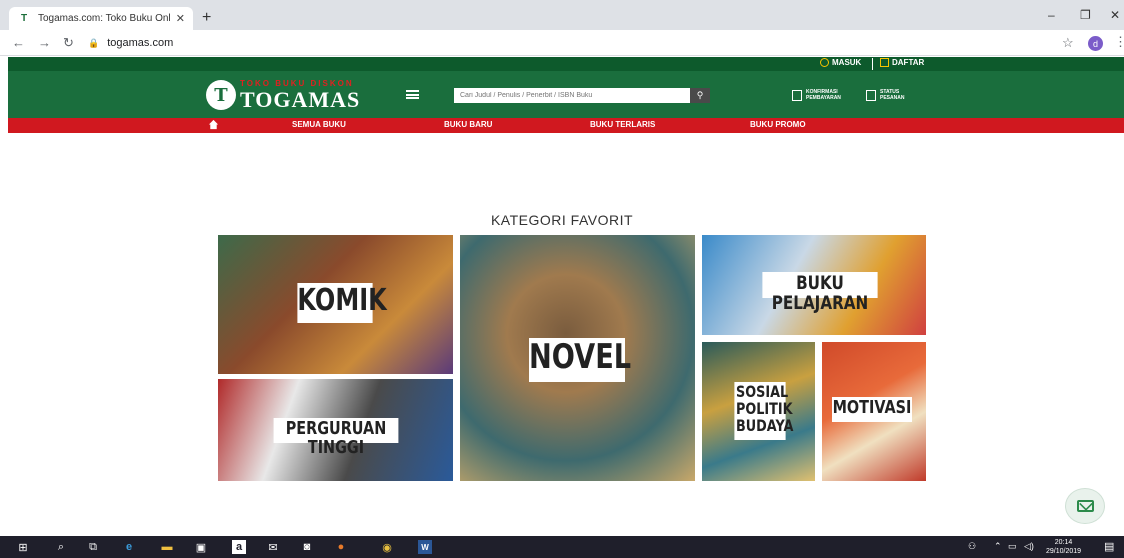 The height and width of the screenshot is (558, 1124). Describe the element at coordinates (319, 124) in the screenshot. I see `menu-all-books: SEMUA BUKU` at that location.